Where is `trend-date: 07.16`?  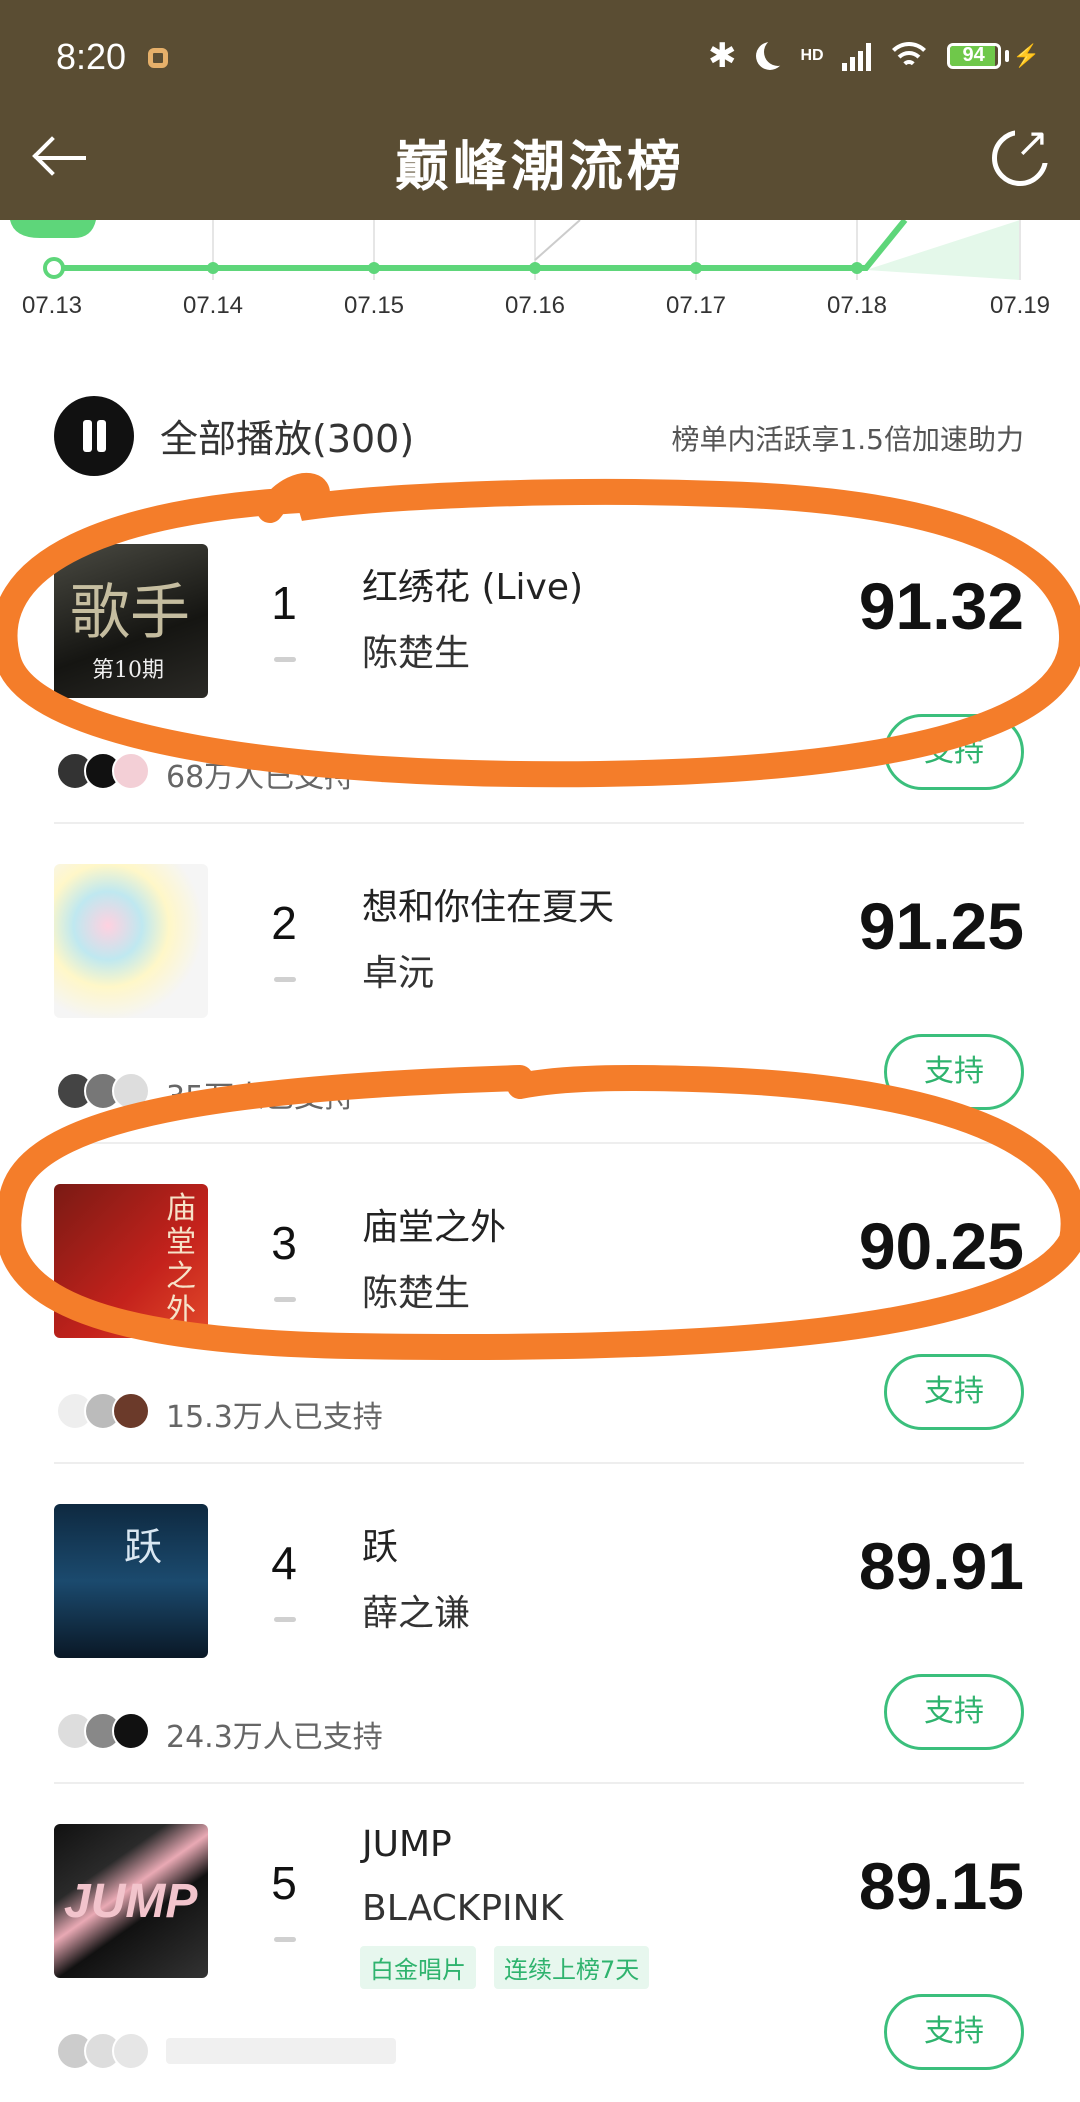
trend-date: 07.16 is located at coordinates (535, 305).